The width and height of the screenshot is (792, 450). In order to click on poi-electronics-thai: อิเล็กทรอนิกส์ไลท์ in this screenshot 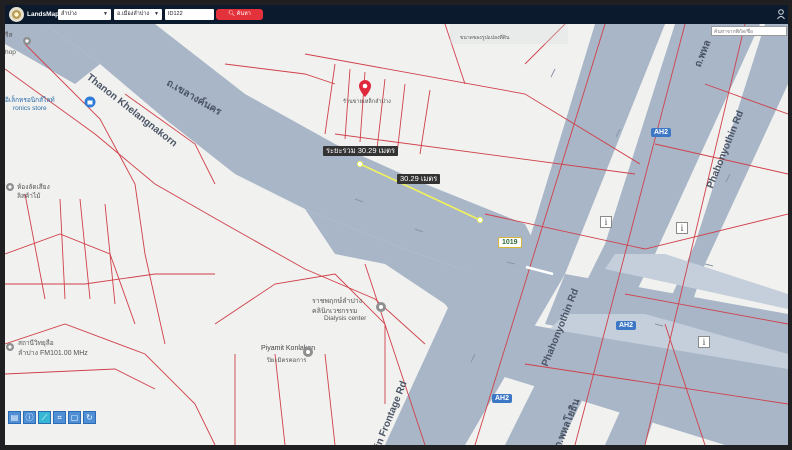, I will do `click(30, 100)`.